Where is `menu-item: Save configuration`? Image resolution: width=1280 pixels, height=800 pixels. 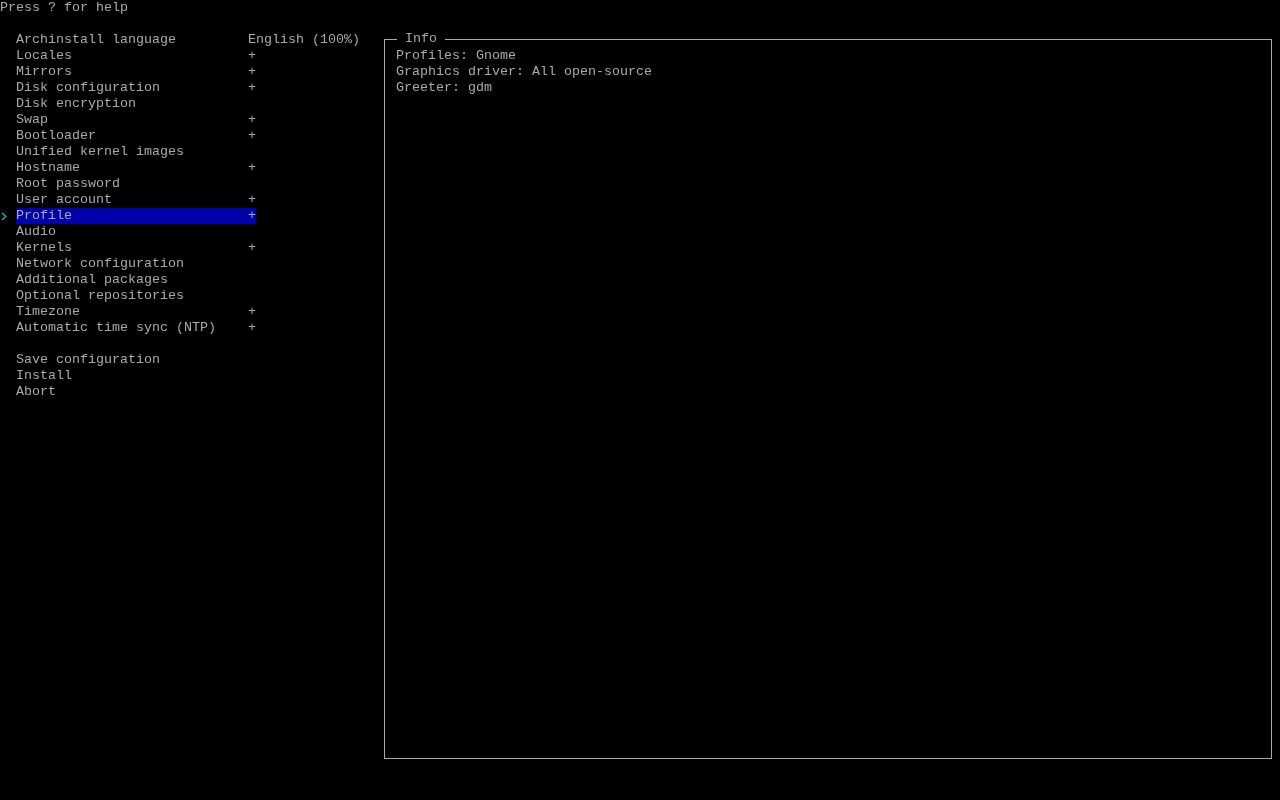 menu-item: Save configuration is located at coordinates (136, 360).